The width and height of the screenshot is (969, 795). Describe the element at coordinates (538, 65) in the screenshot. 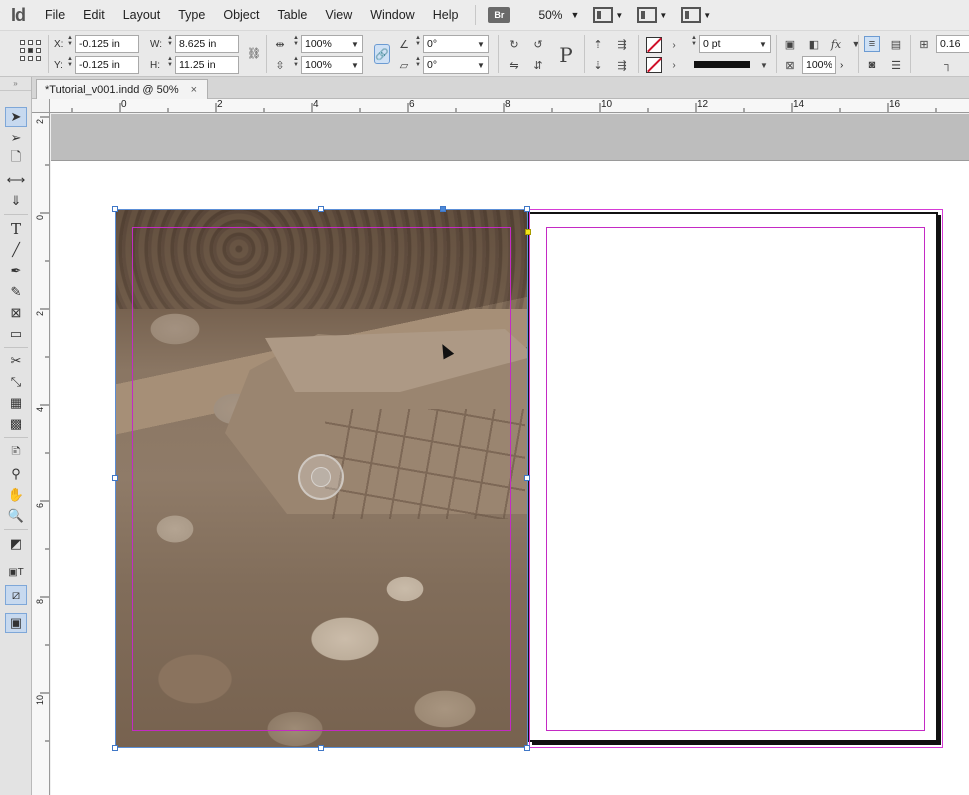

I see `flip-vertical-icon: ⇵` at that location.